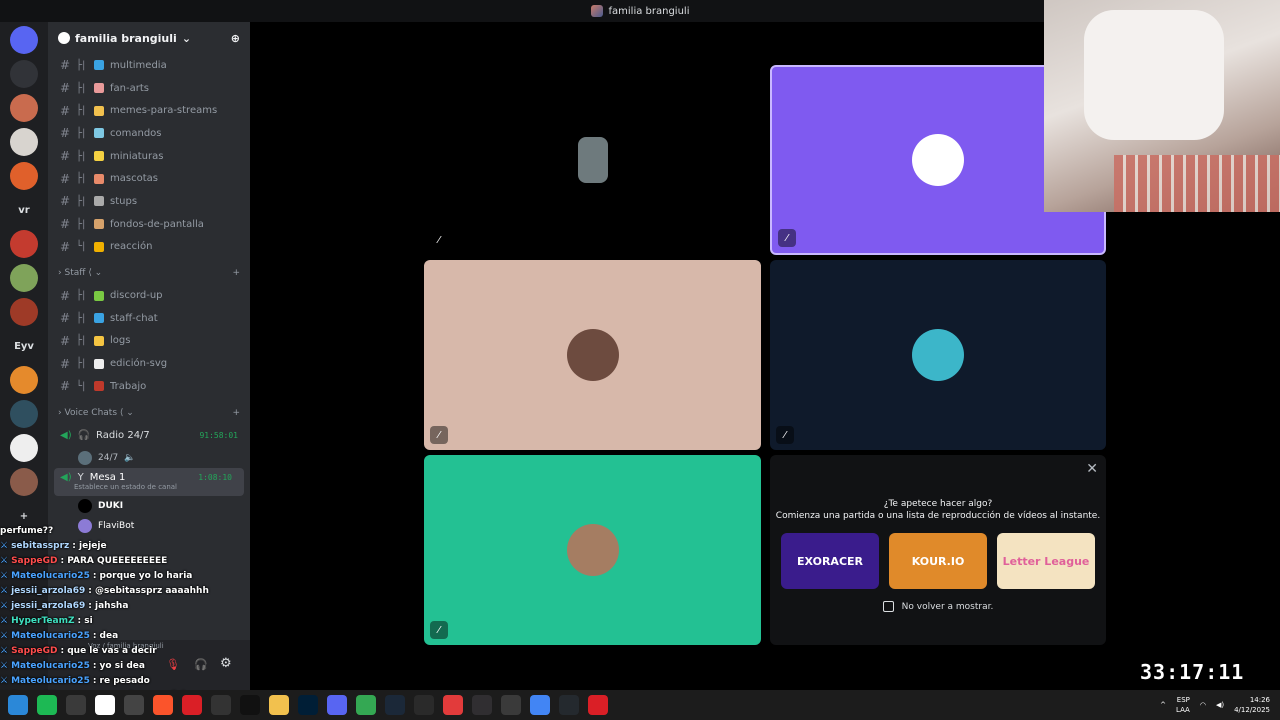 The width and height of the screenshot is (1280, 720). What do you see at coordinates (395, 705) in the screenshot?
I see `steam-icon` at bounding box center [395, 705].